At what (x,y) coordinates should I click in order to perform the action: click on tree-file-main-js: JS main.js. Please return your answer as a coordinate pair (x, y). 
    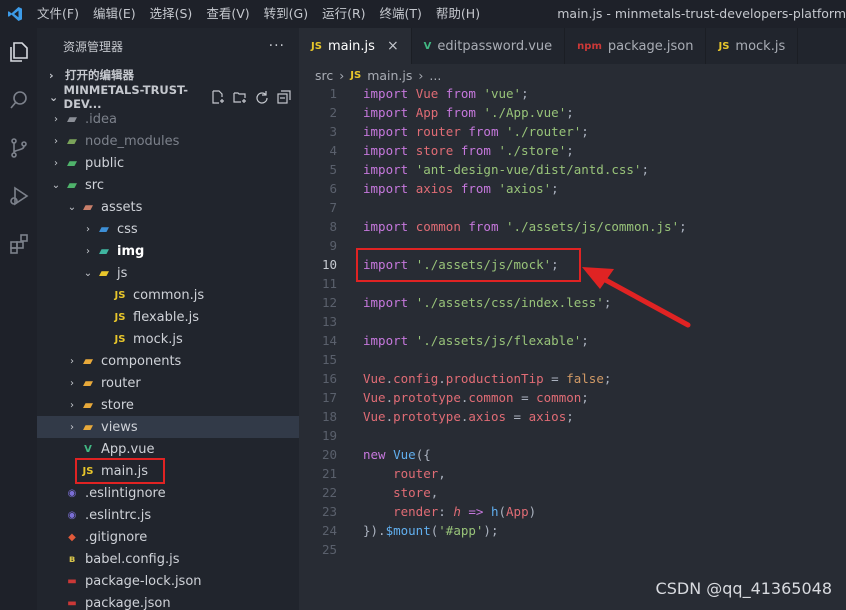
    Looking at the image, I should click on (168, 471).